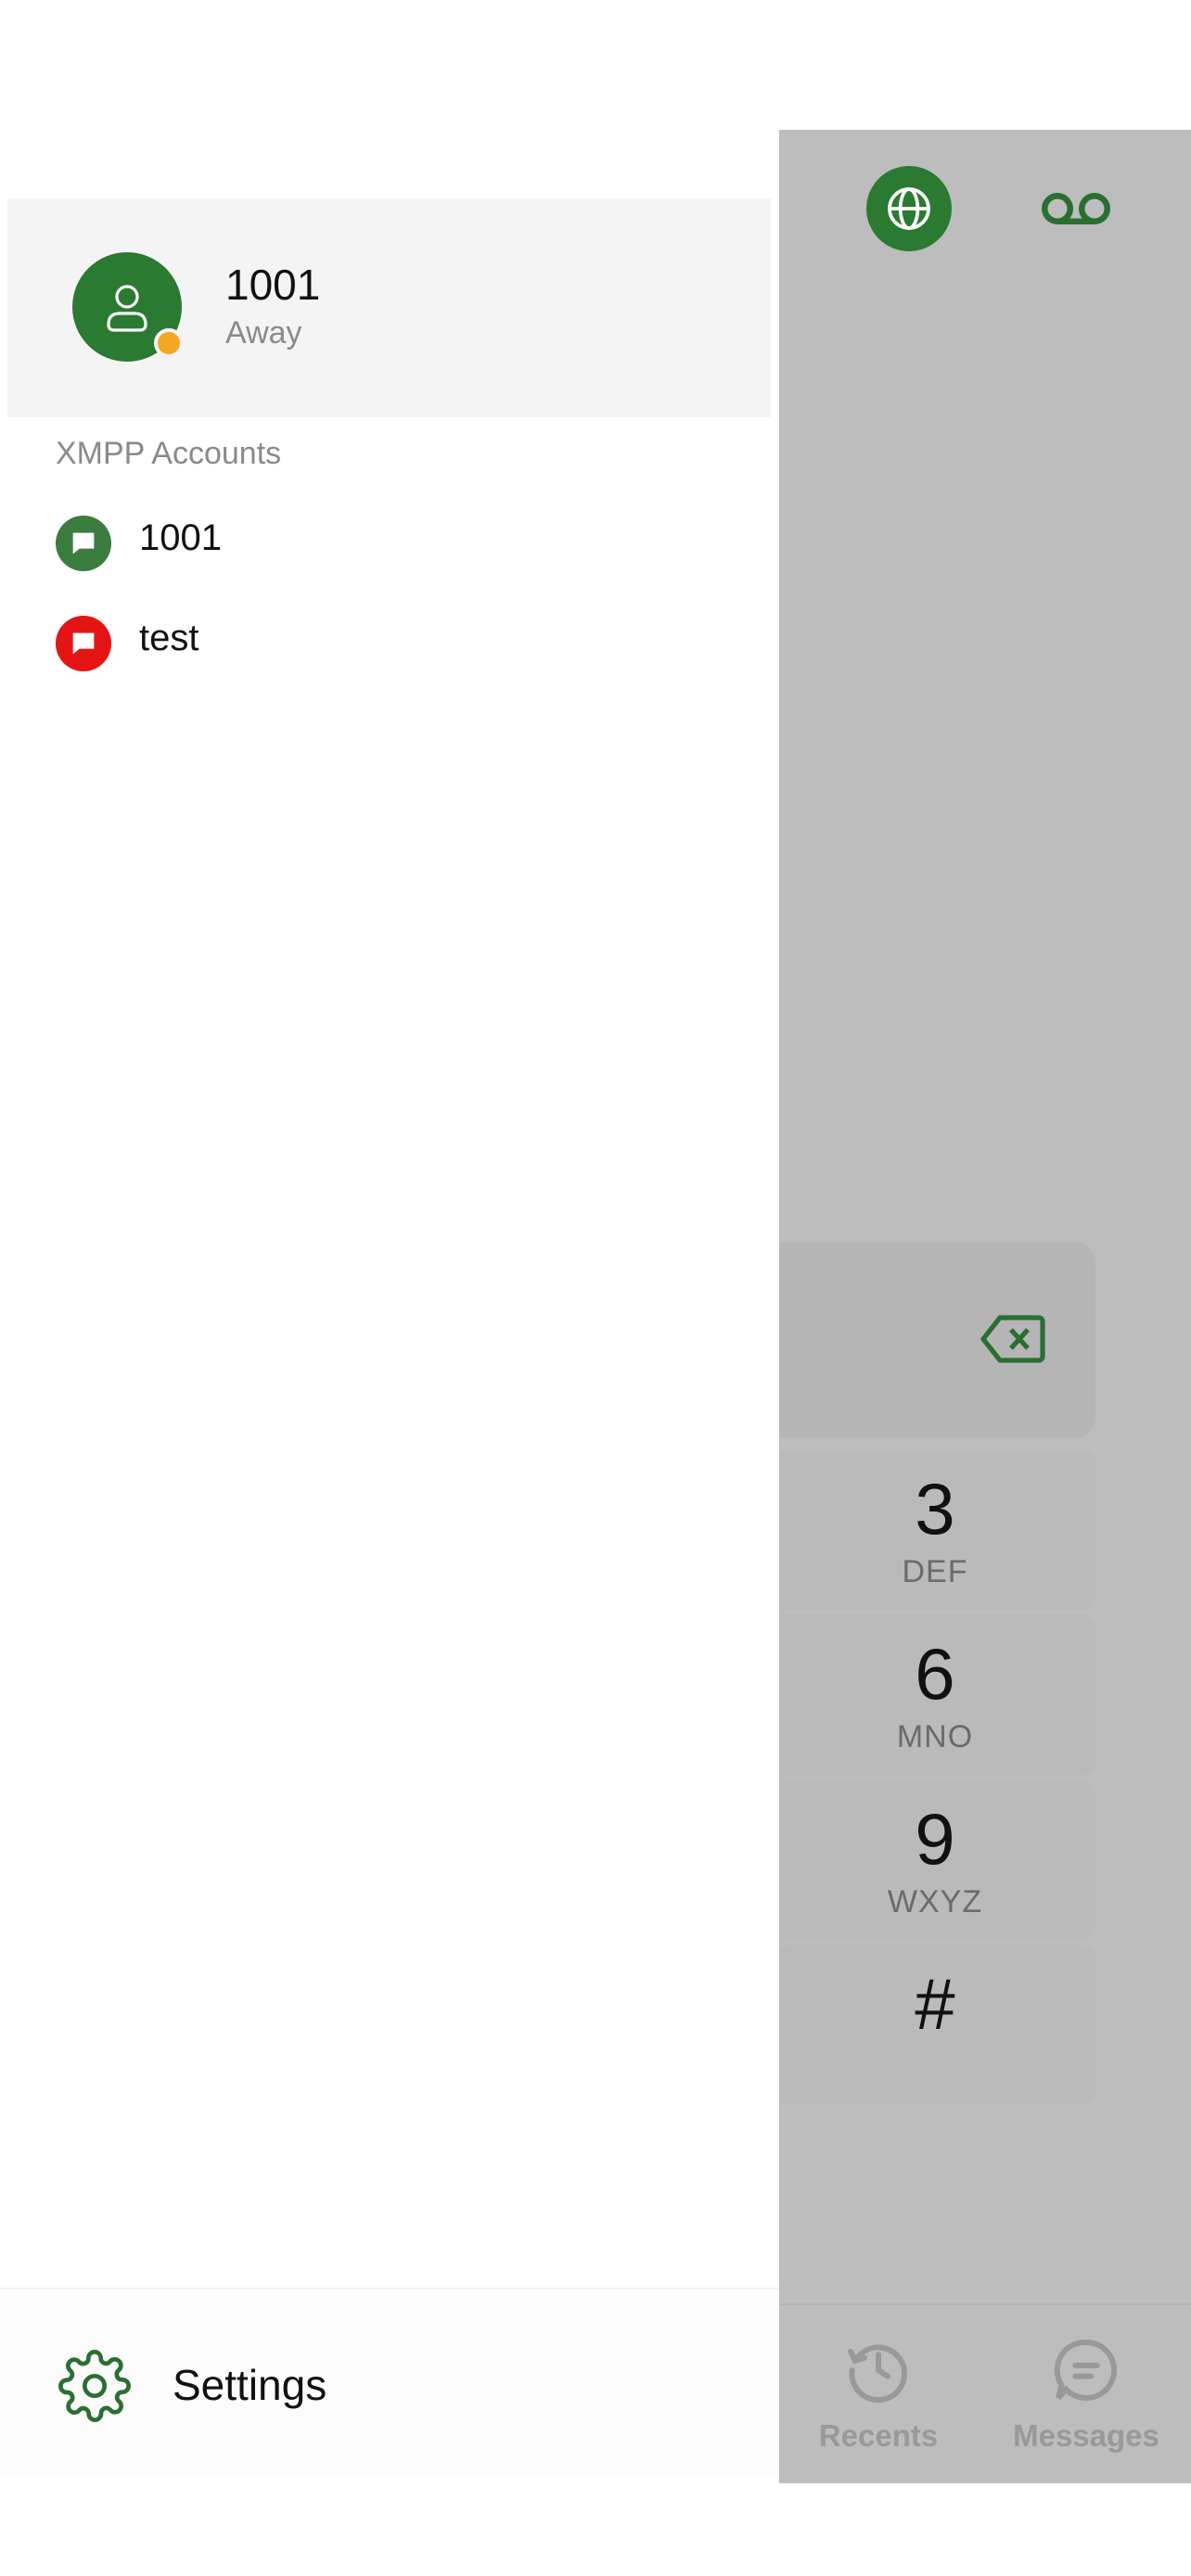 The image size is (1191, 2576). Describe the element at coordinates (95, 2386) in the screenshot. I see `gear-icon` at that location.